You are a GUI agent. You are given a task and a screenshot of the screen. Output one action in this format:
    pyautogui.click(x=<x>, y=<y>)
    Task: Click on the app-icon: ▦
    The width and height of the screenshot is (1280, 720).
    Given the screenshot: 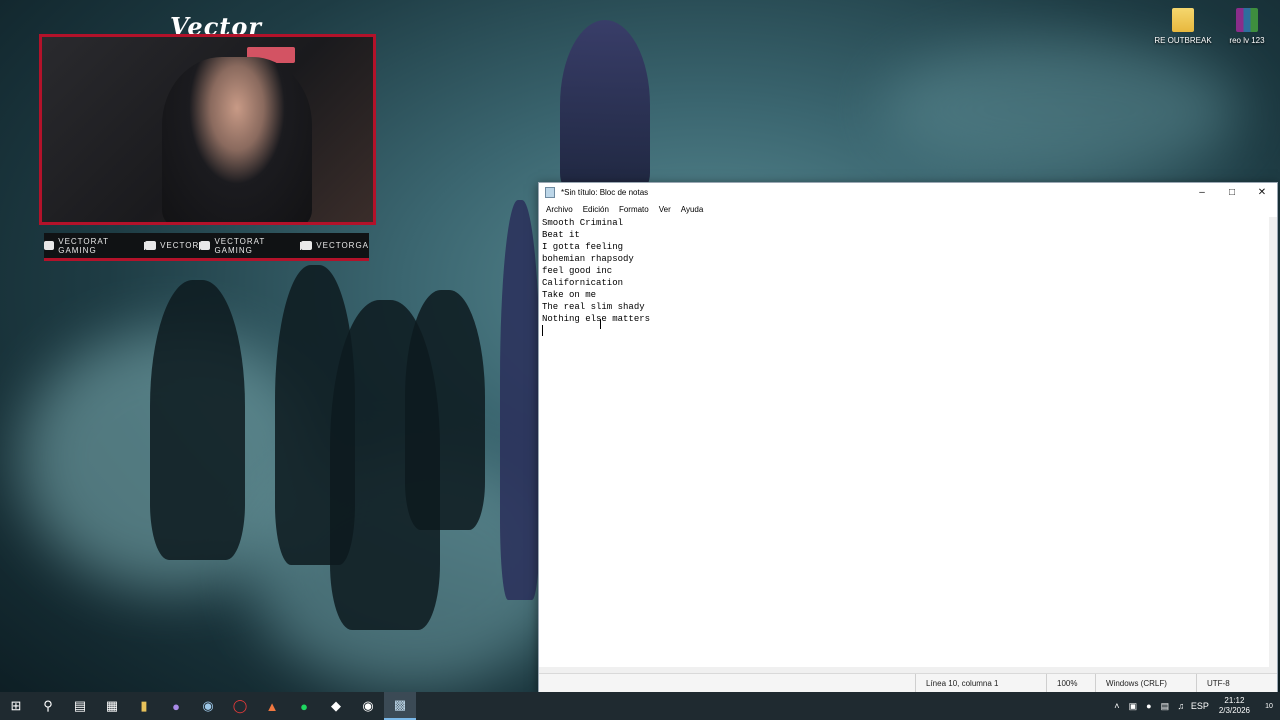 What is the action you would take?
    pyautogui.click(x=112, y=706)
    